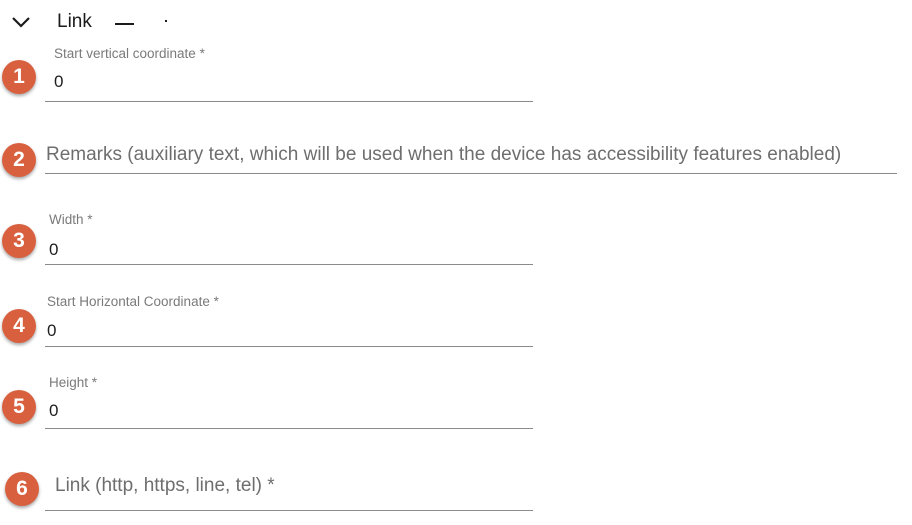 This screenshot has width=912, height=525. What do you see at coordinates (289, 490) in the screenshot?
I see `link-url-field: Link (http, https, line, tel) *` at bounding box center [289, 490].